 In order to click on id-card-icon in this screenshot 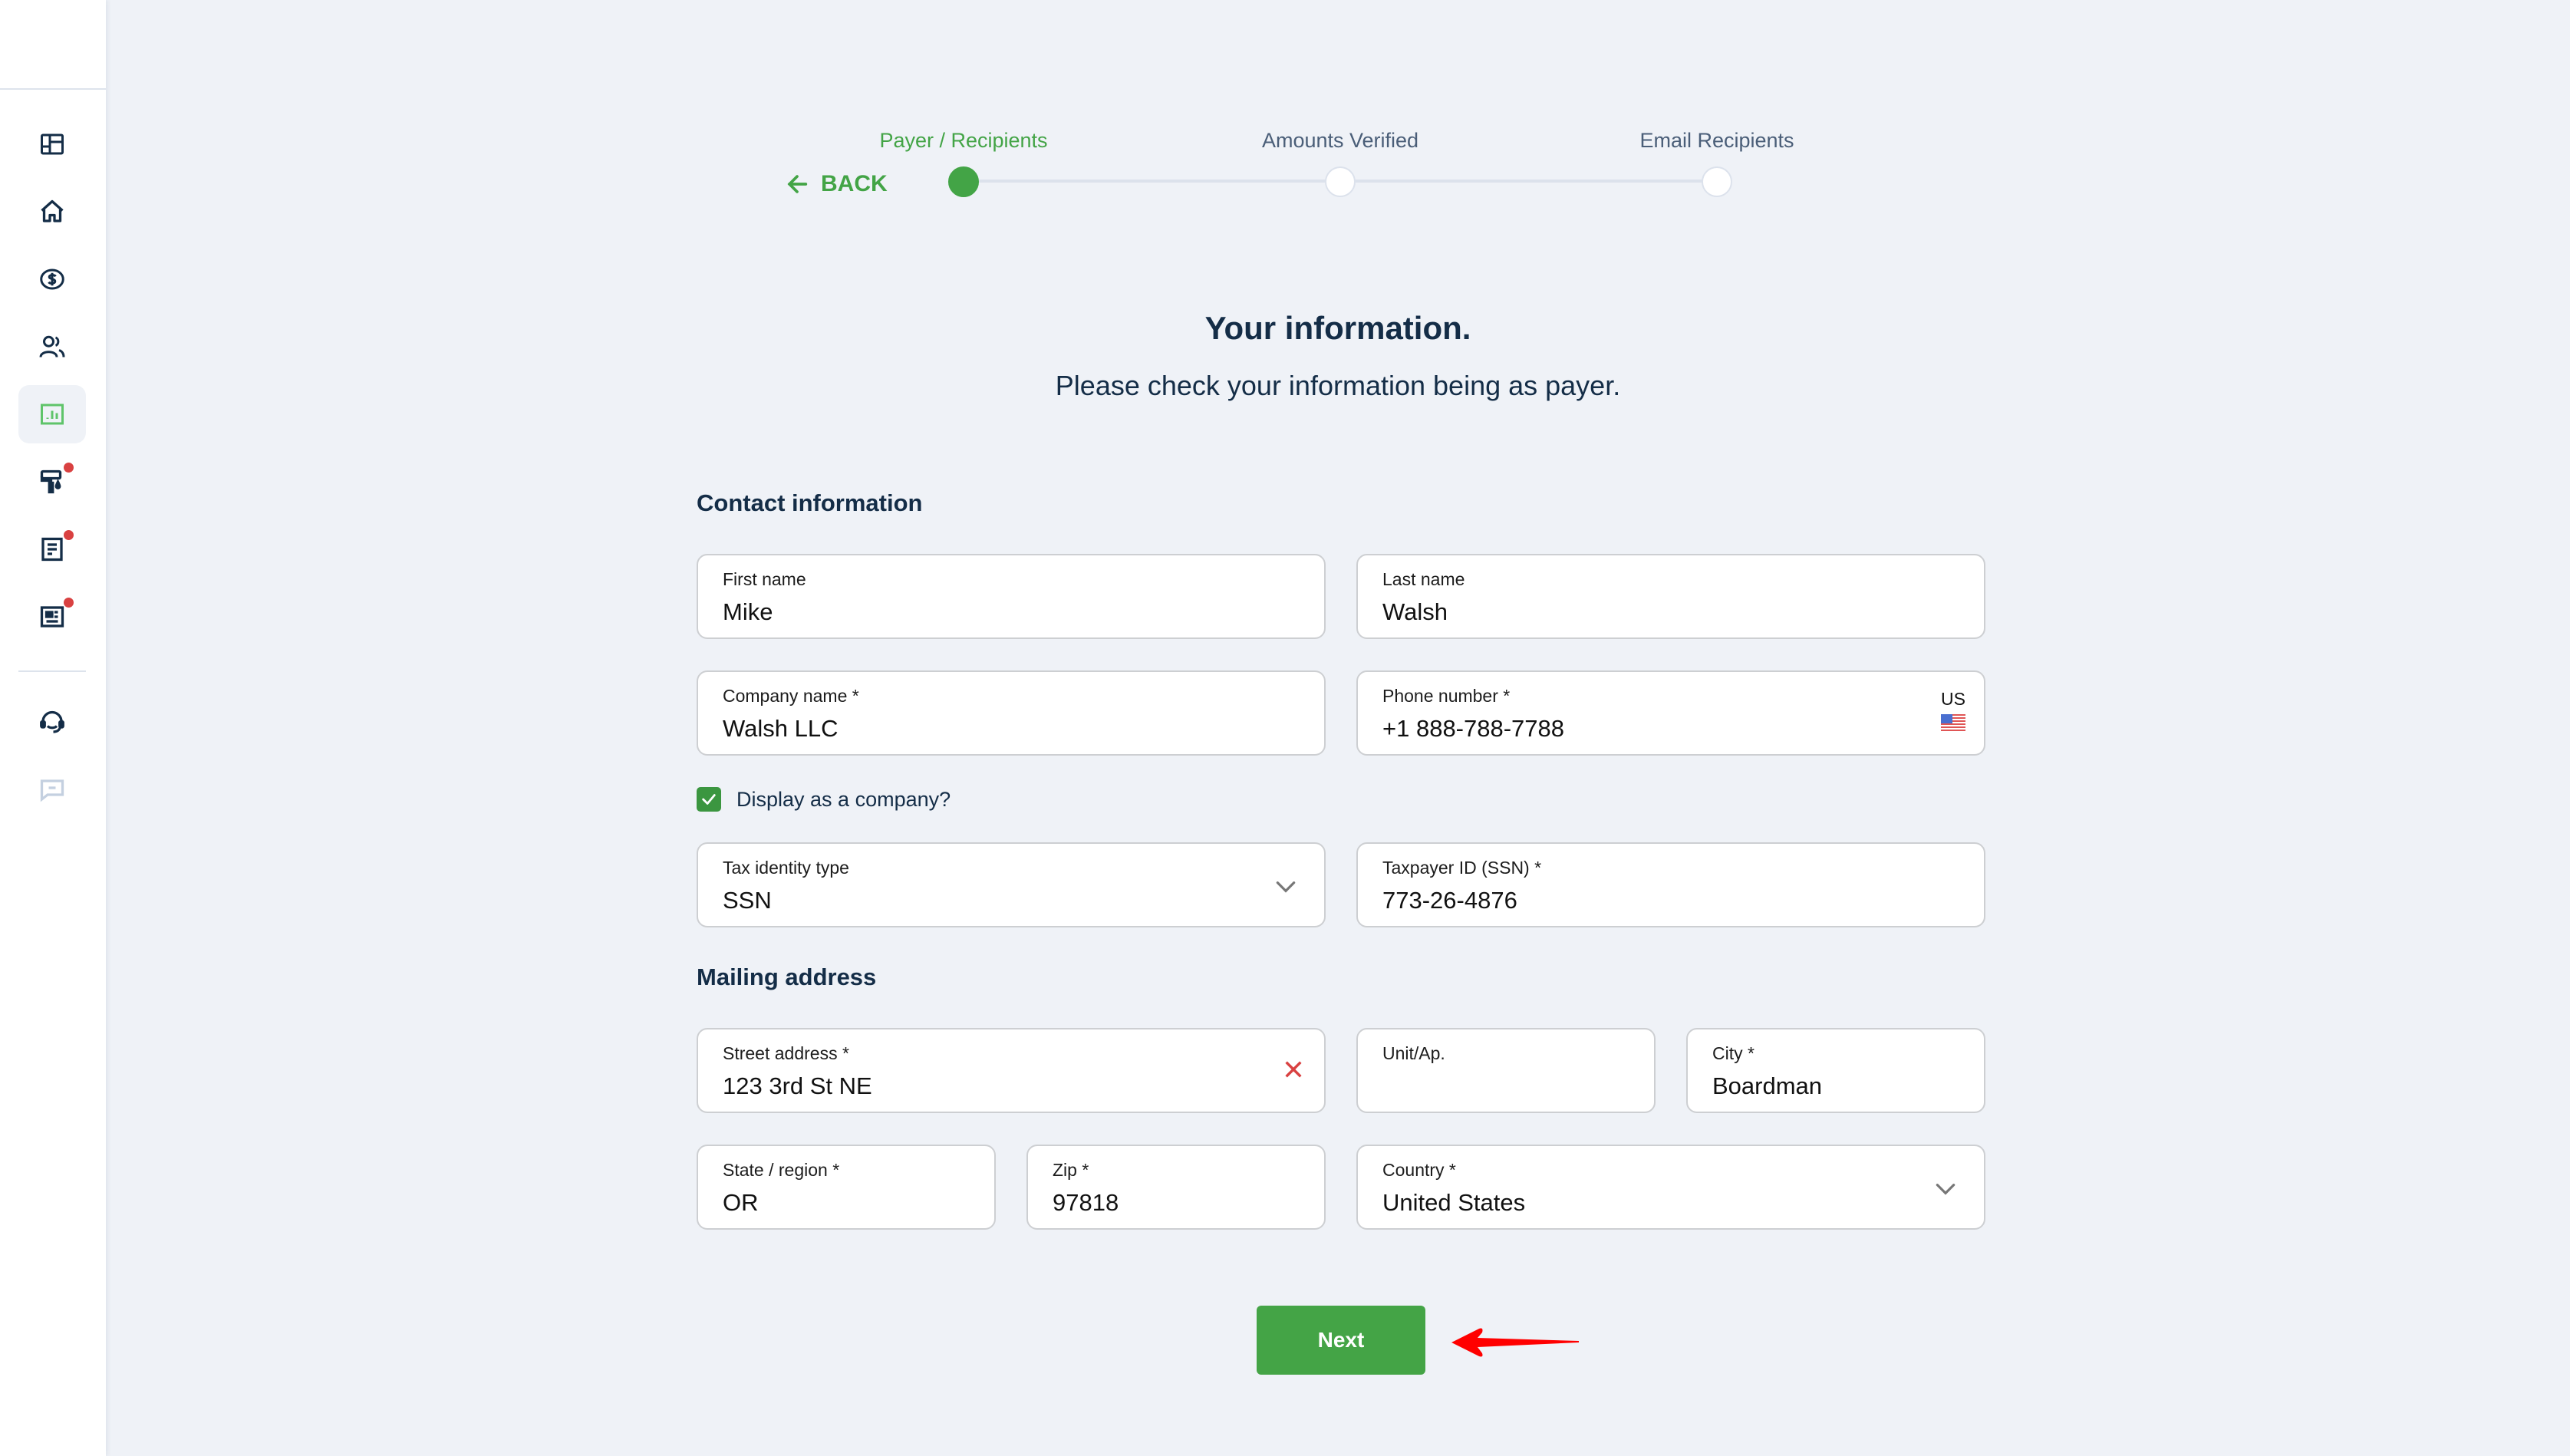, I will do `click(52, 617)`.